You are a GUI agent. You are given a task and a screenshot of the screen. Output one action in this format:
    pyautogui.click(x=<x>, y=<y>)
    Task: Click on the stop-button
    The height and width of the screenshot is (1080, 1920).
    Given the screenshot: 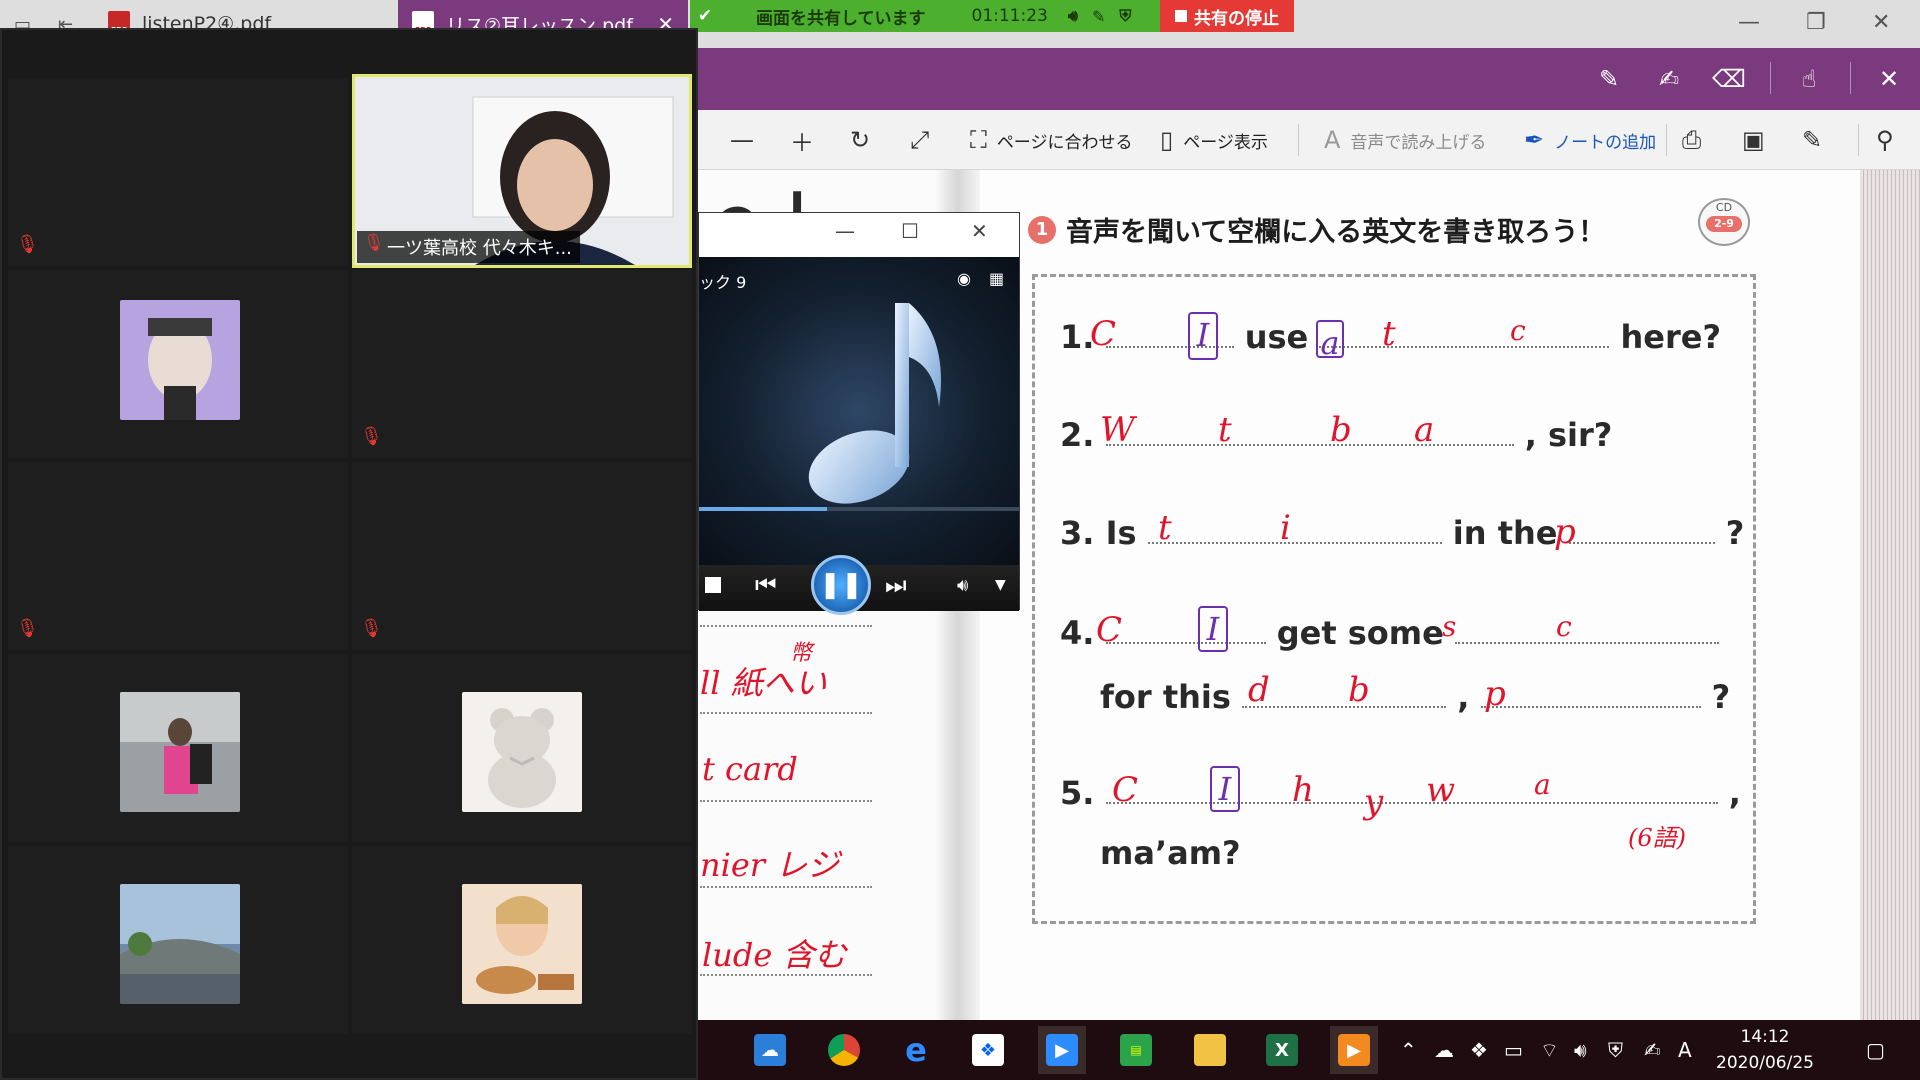 What is the action you would take?
    pyautogui.click(x=713, y=585)
    